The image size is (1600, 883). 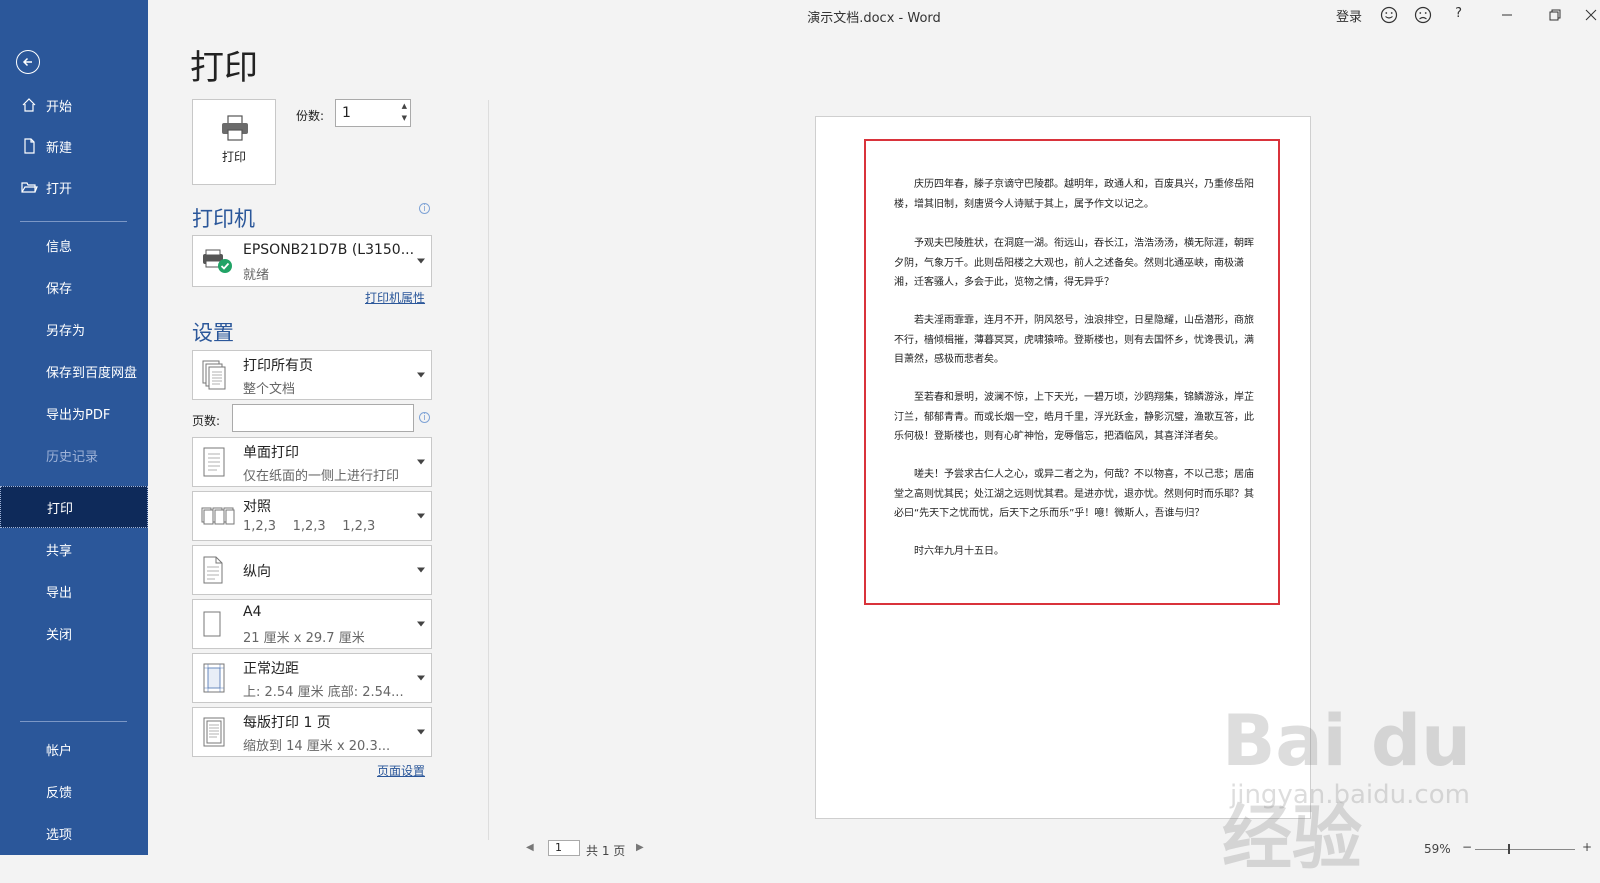 I want to click on printer-ready-icon, so click(x=217, y=261).